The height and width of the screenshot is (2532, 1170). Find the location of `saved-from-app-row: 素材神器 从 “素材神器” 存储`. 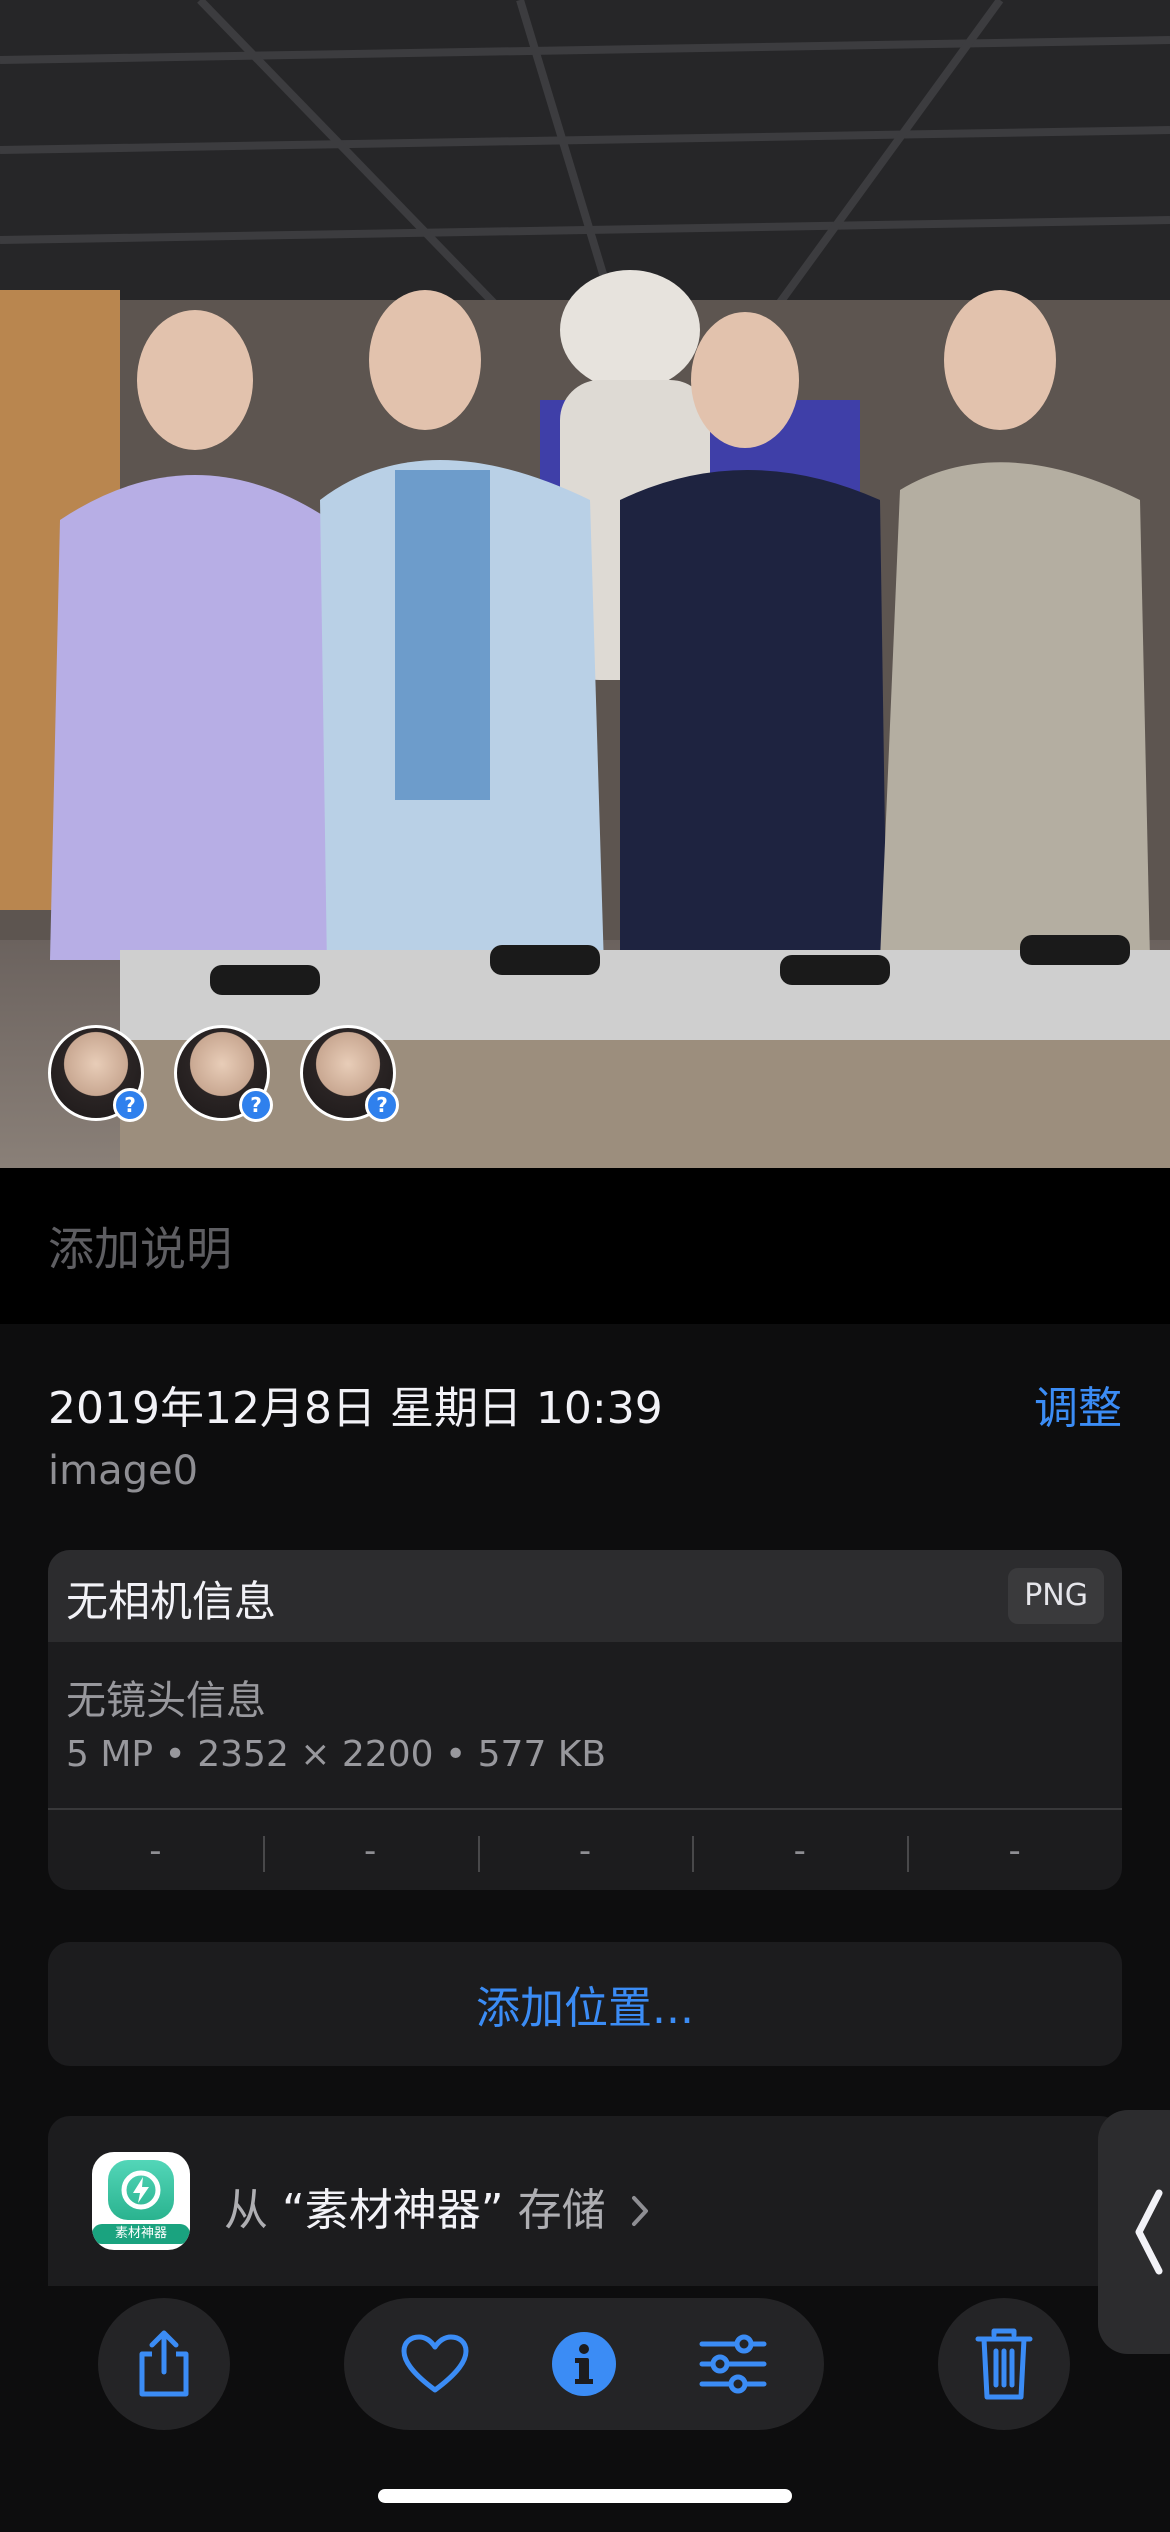

saved-from-app-row: 素材神器 从 “素材神器” 存储 is located at coordinates (585, 2201).